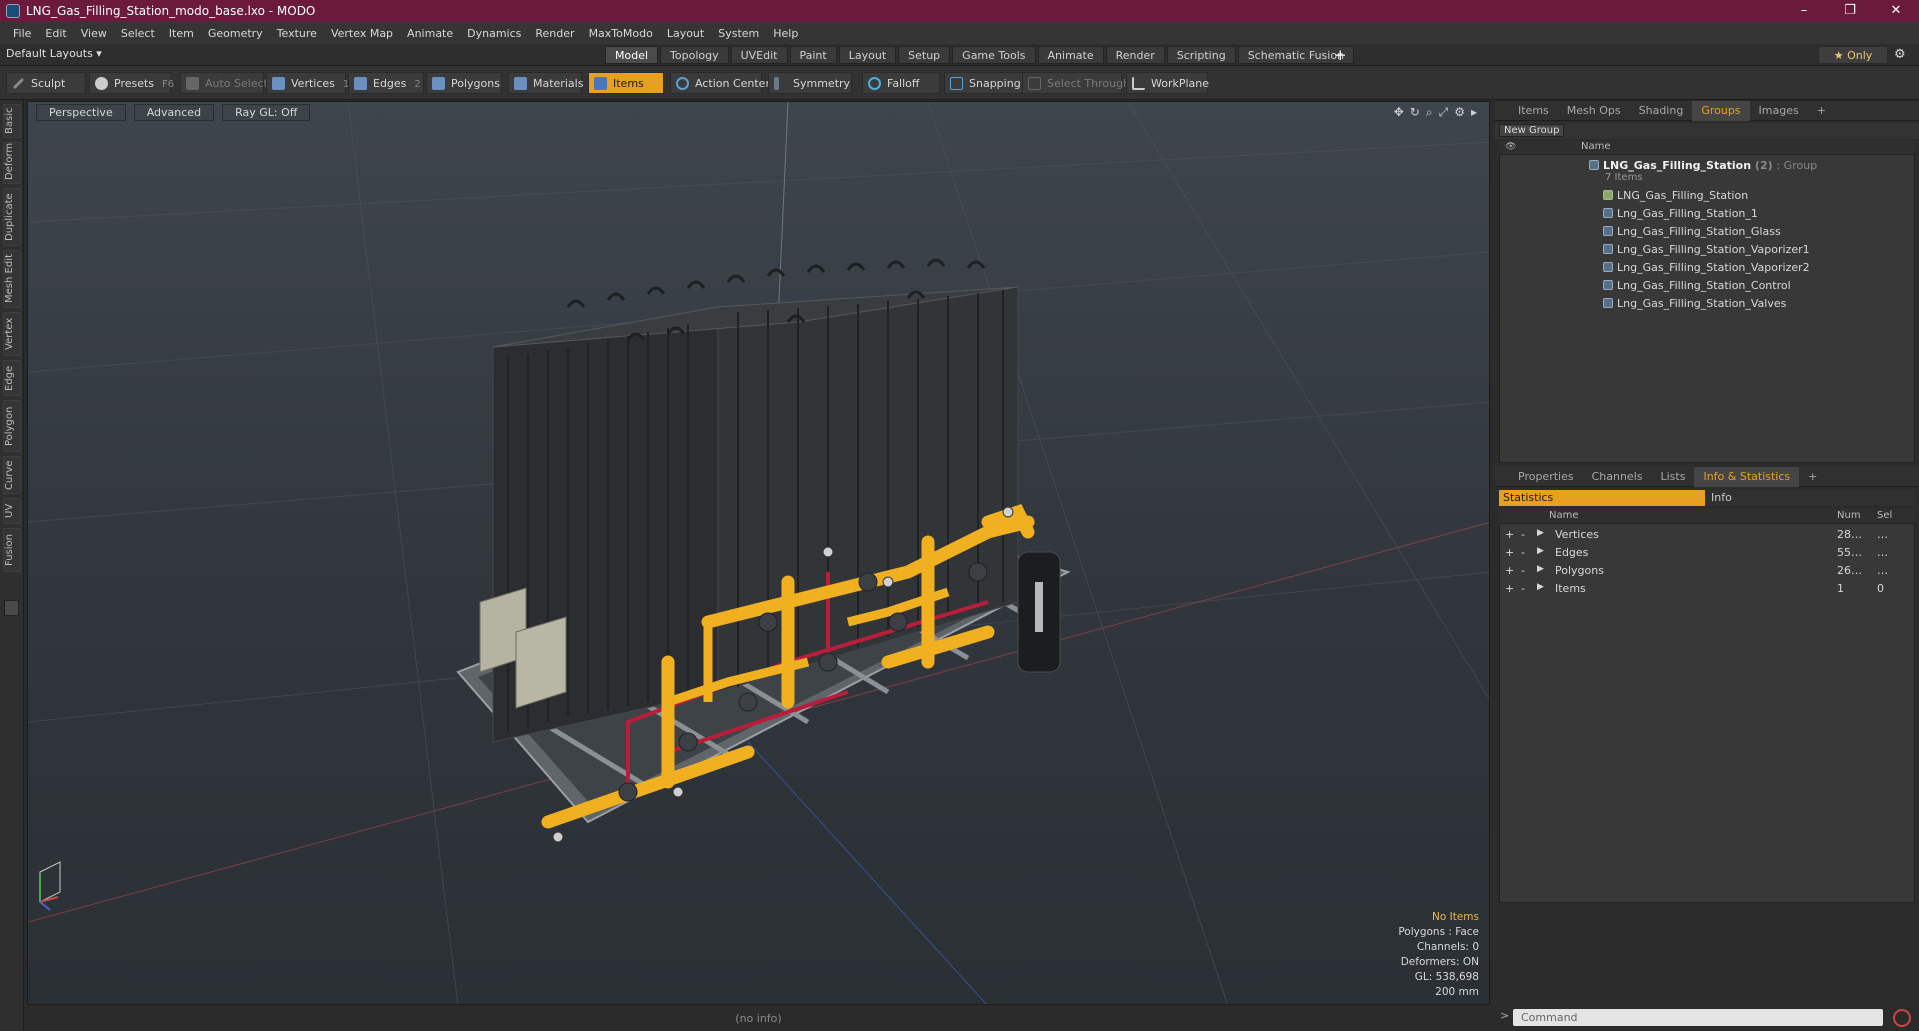 Image resolution: width=1919 pixels, height=1031 pixels. I want to click on fit-view-icon: ⤢, so click(1444, 112).